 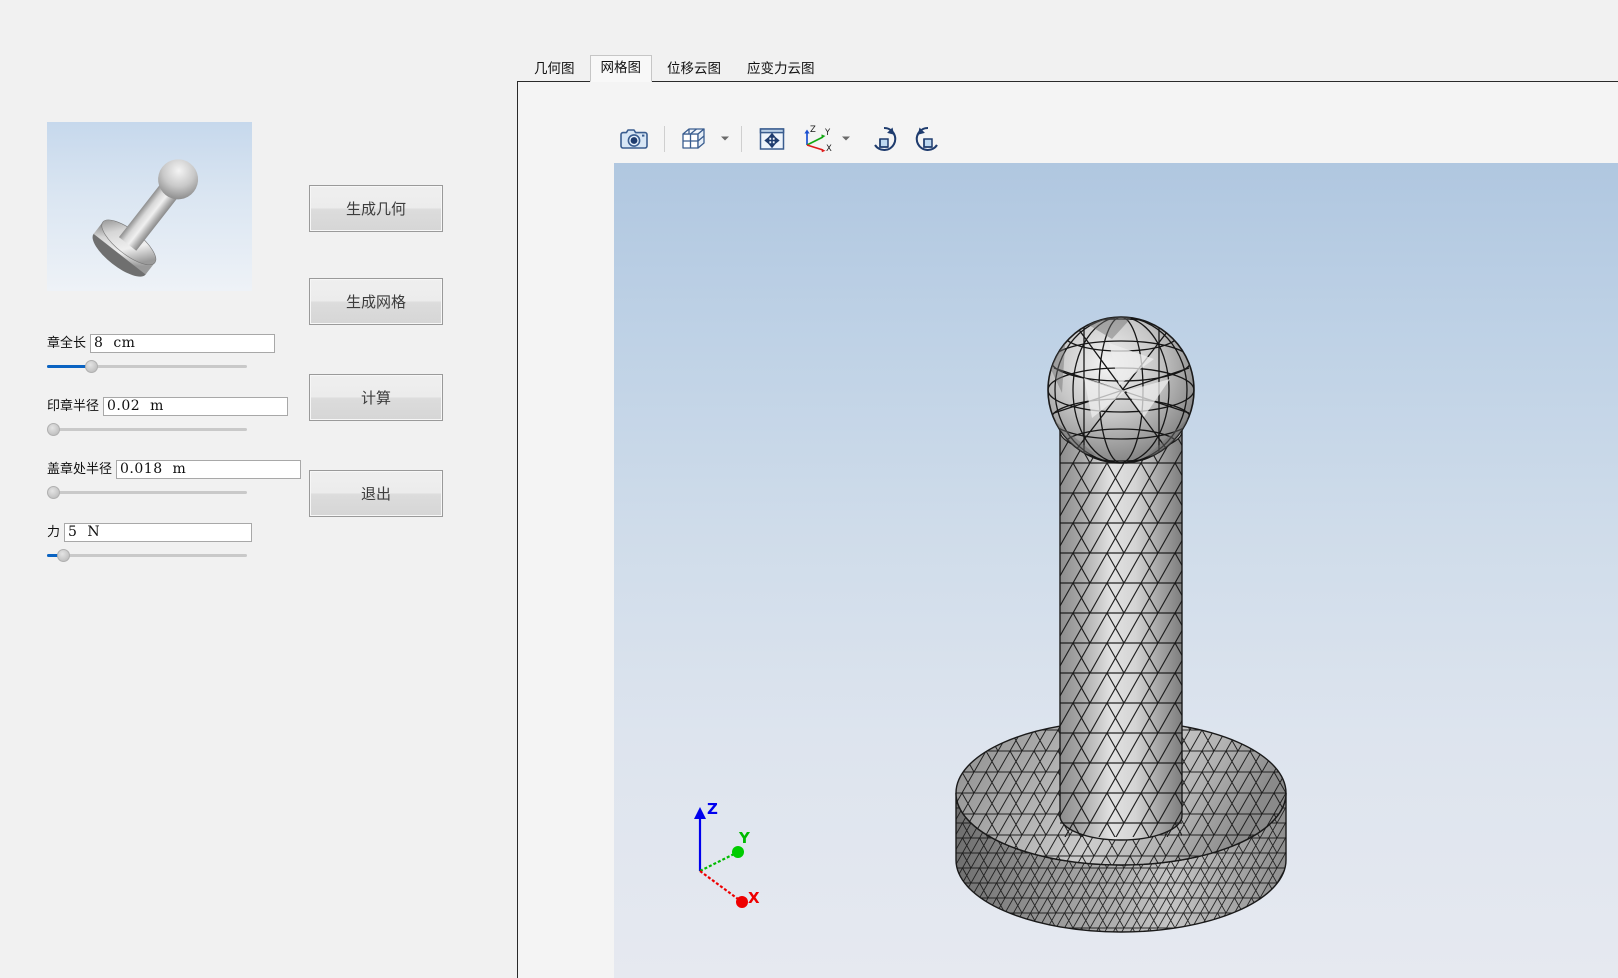 I want to click on tab-mesh: 网格图, so click(x=620, y=68).